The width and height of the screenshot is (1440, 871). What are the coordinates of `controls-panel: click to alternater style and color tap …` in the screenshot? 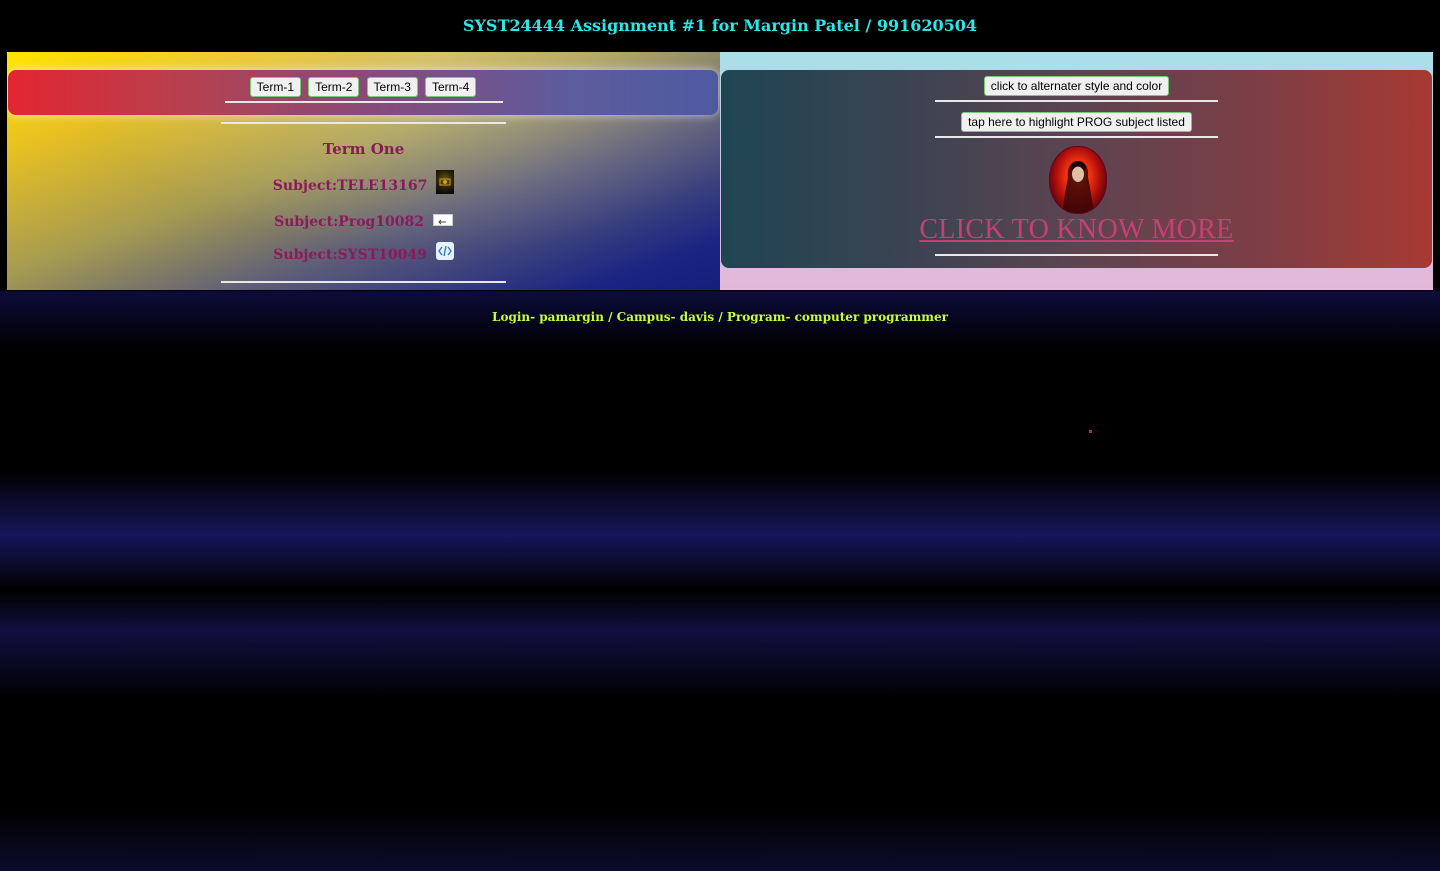 It's located at (1076, 171).